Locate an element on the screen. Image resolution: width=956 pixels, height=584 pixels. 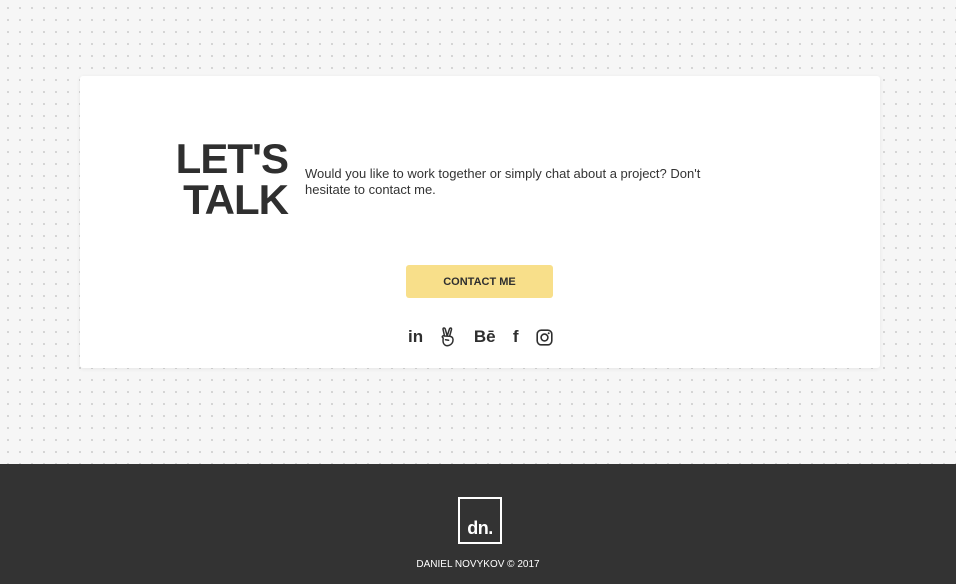
page-title: LET'S TALK is located at coordinates (228, 179).